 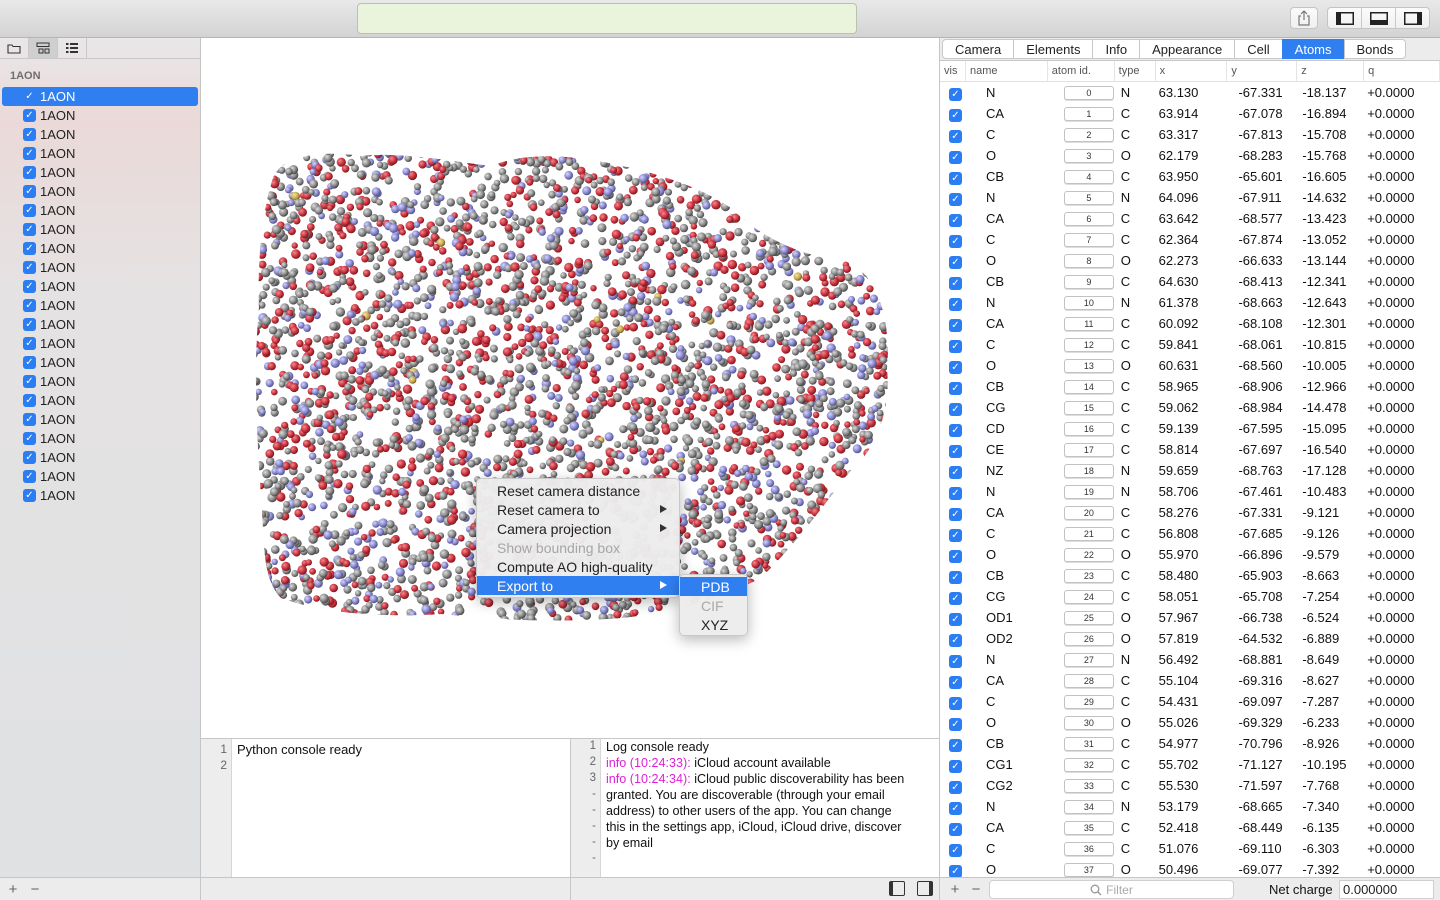 I want to click on table-row: ✓ N 5 N 64.096 -67.911 -14.632 +0.0000, so click(x=1190, y=197).